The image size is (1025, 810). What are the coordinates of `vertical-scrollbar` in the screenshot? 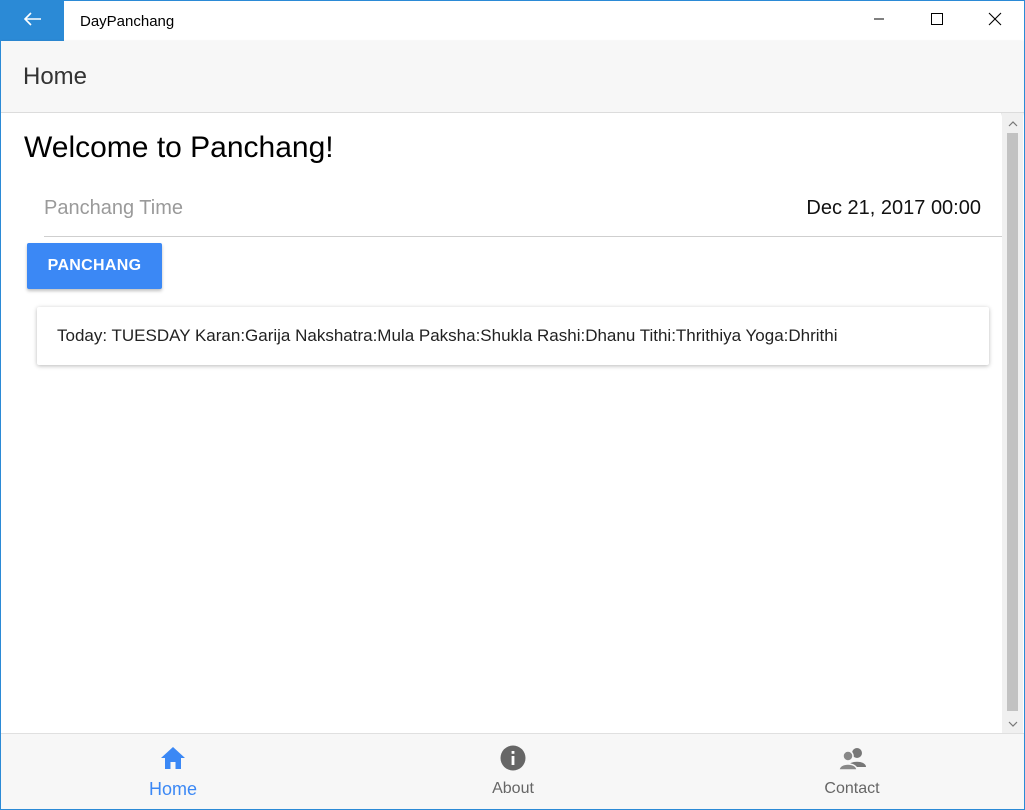 It's located at (1012, 423).